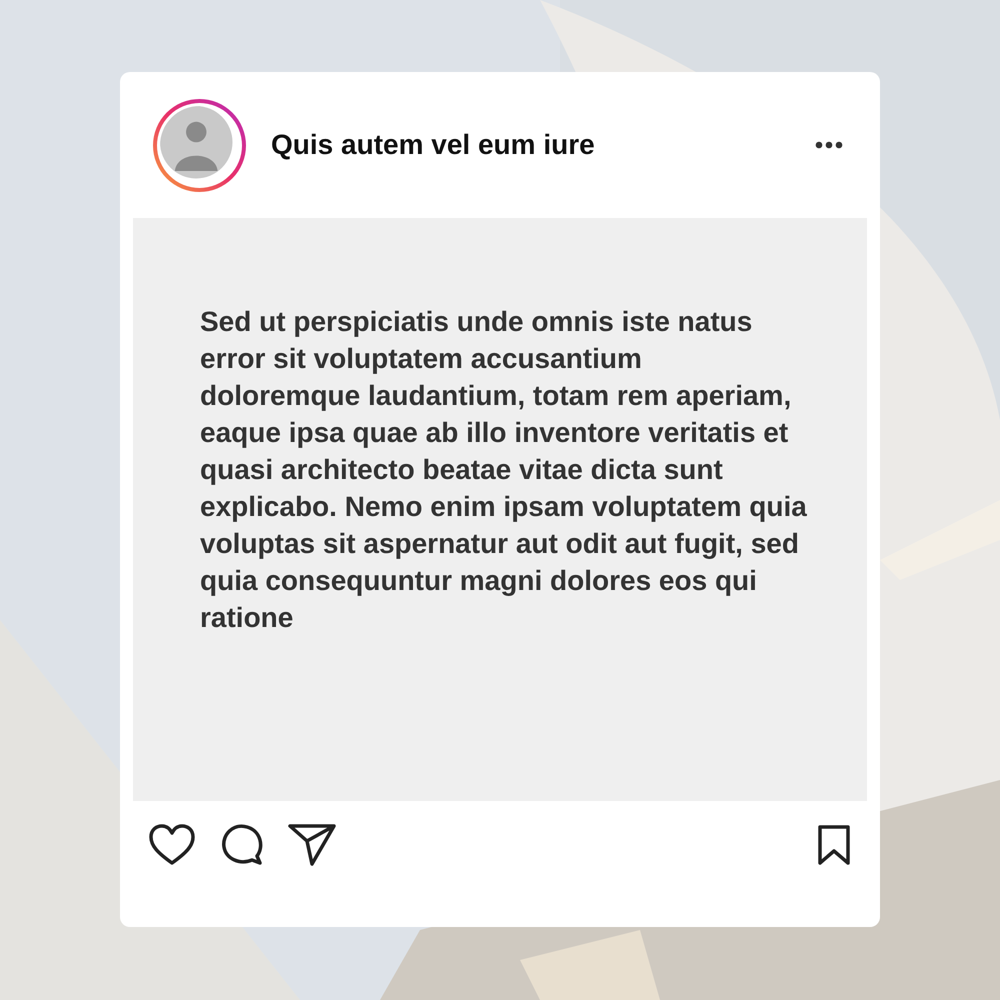 The width and height of the screenshot is (1000, 1000). Describe the element at coordinates (172, 845) in the screenshot. I see `heart-icon` at that location.